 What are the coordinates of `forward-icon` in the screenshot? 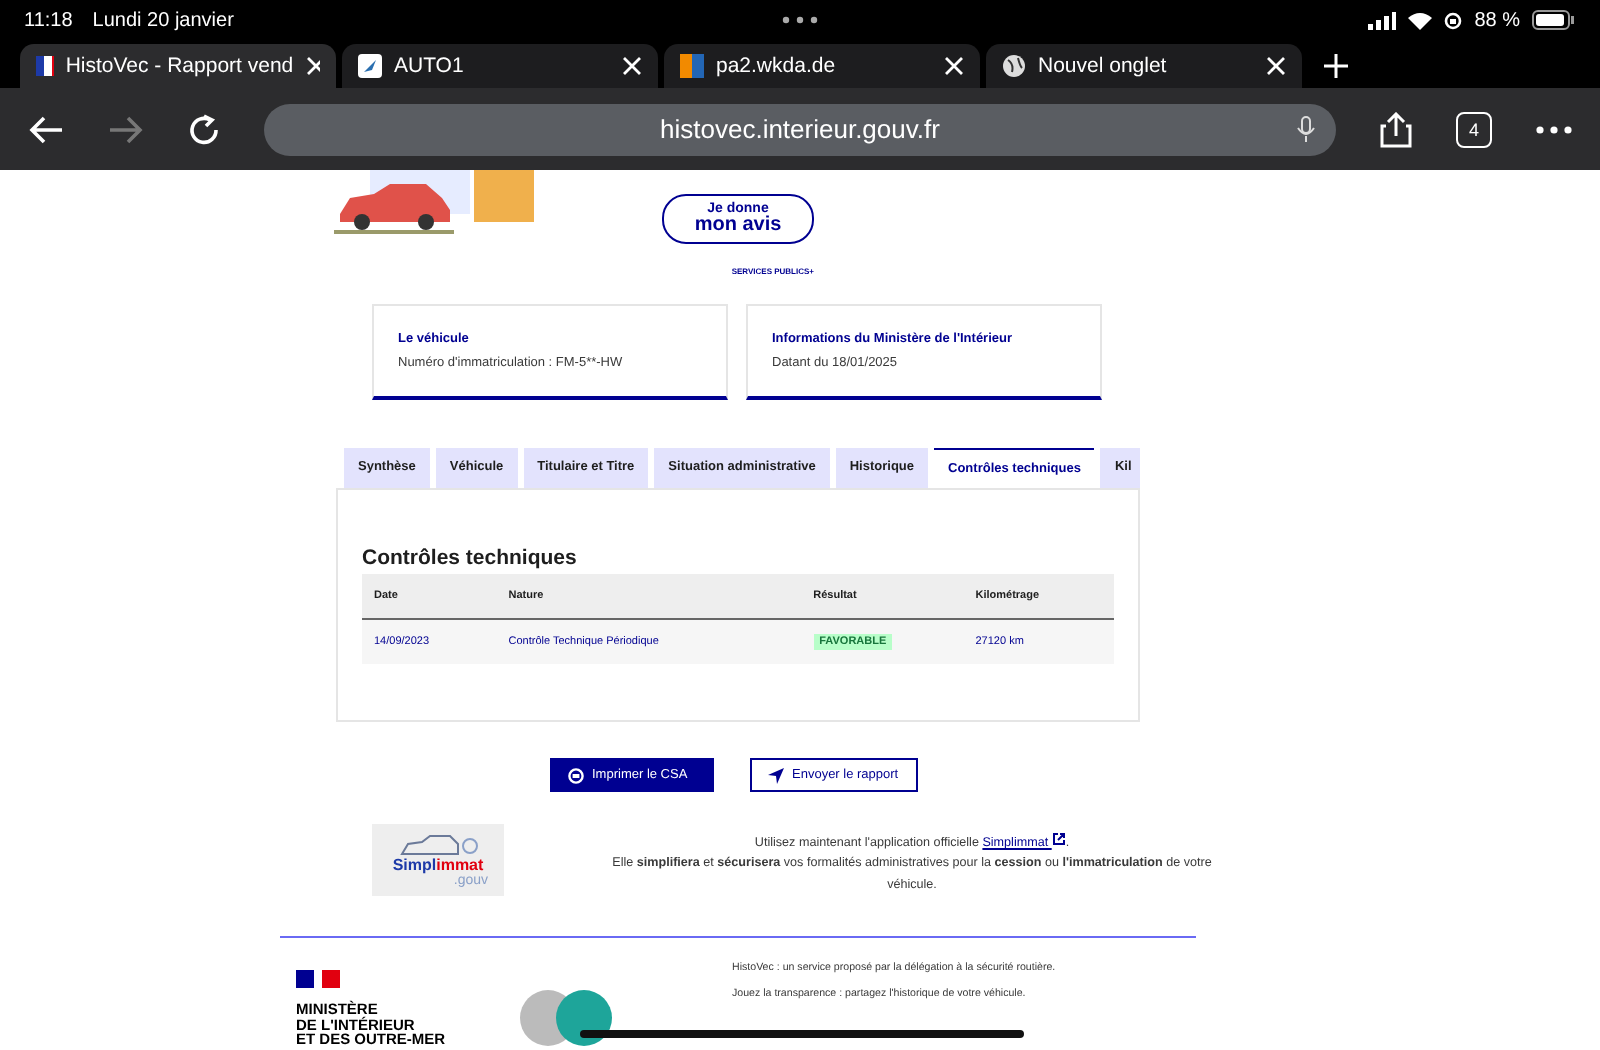 It's located at (126, 129).